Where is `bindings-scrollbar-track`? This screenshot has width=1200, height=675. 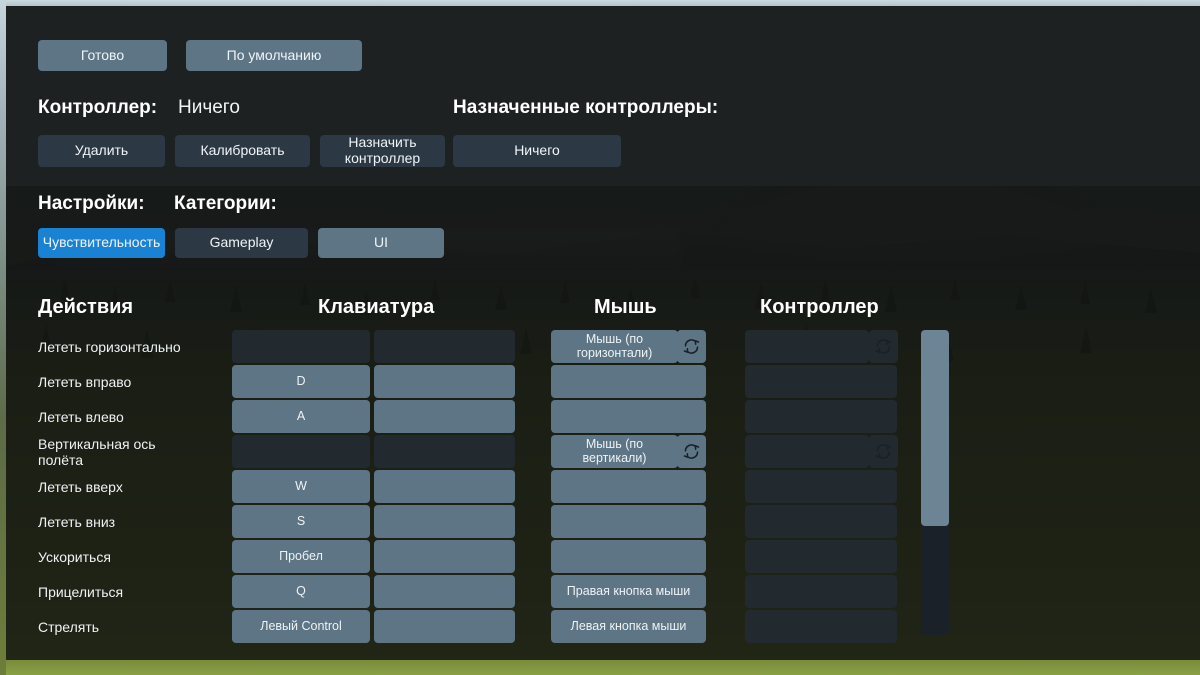 bindings-scrollbar-track is located at coordinates (935, 482).